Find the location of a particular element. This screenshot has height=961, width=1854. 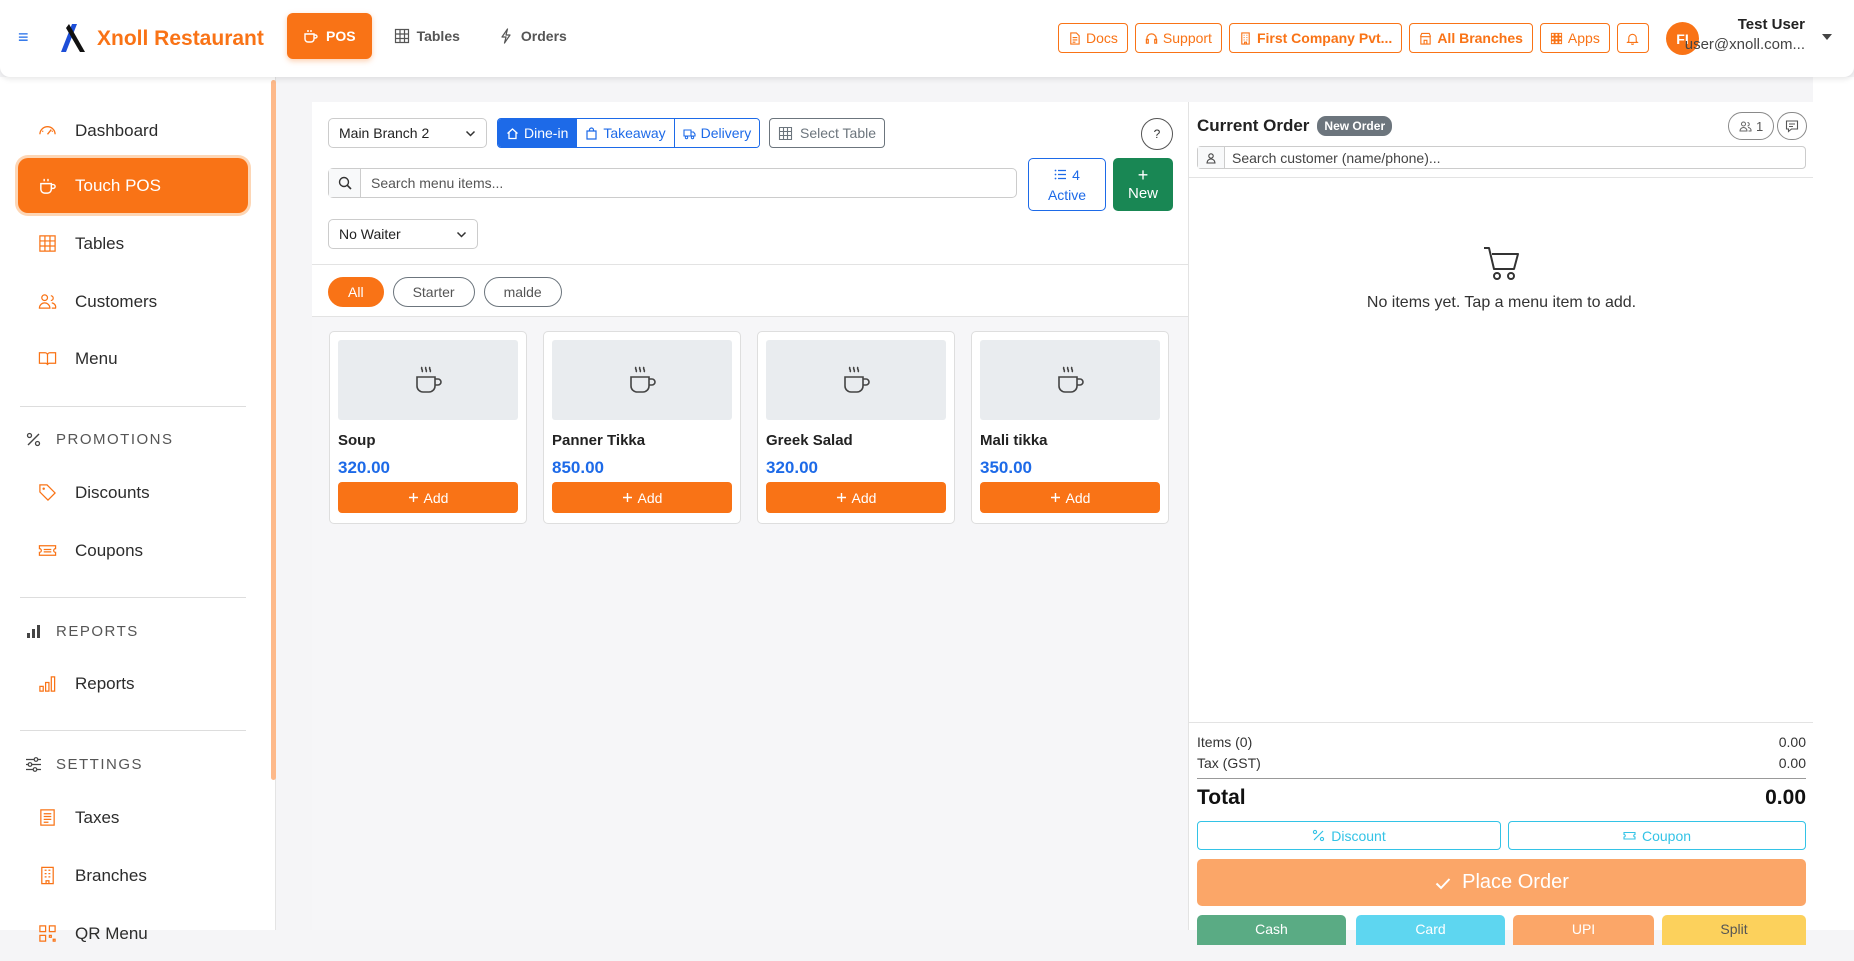

sidebar-item-dashboard: Dashboard is located at coordinates (133, 130).